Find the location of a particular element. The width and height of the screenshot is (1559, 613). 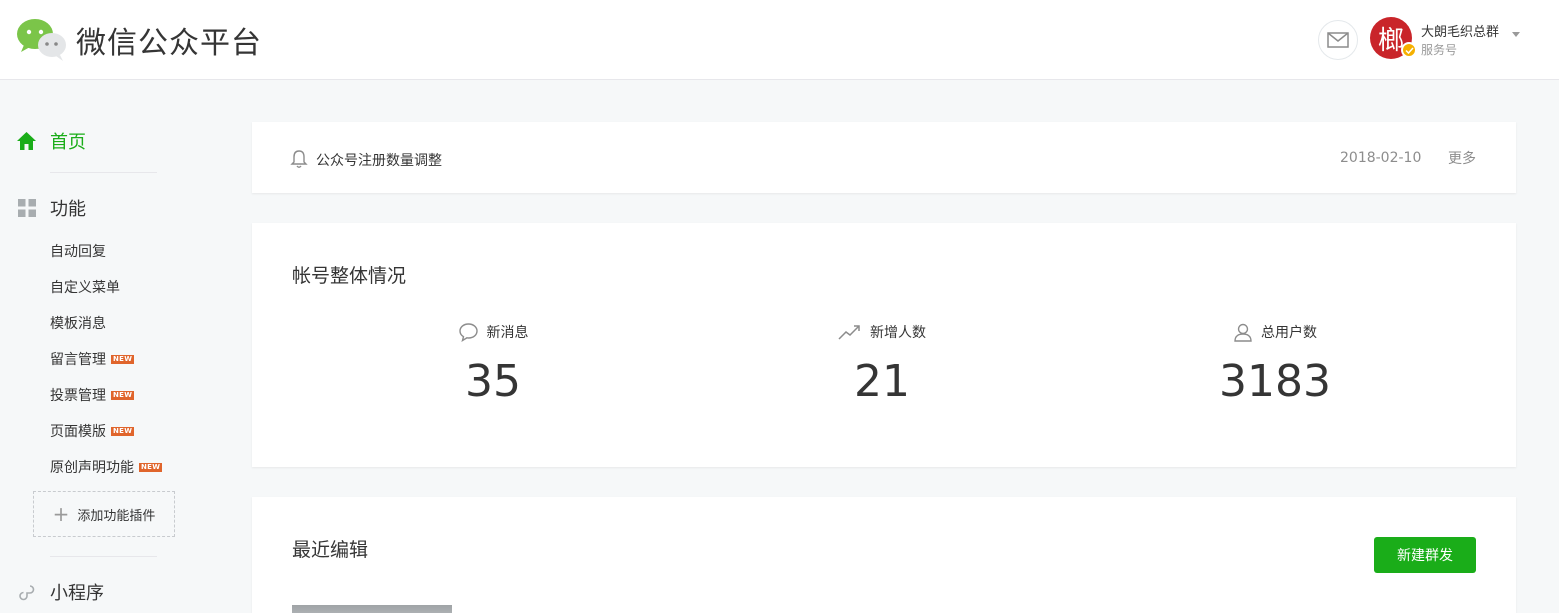

sidebar-item-label: 模板消息 is located at coordinates (78, 324).